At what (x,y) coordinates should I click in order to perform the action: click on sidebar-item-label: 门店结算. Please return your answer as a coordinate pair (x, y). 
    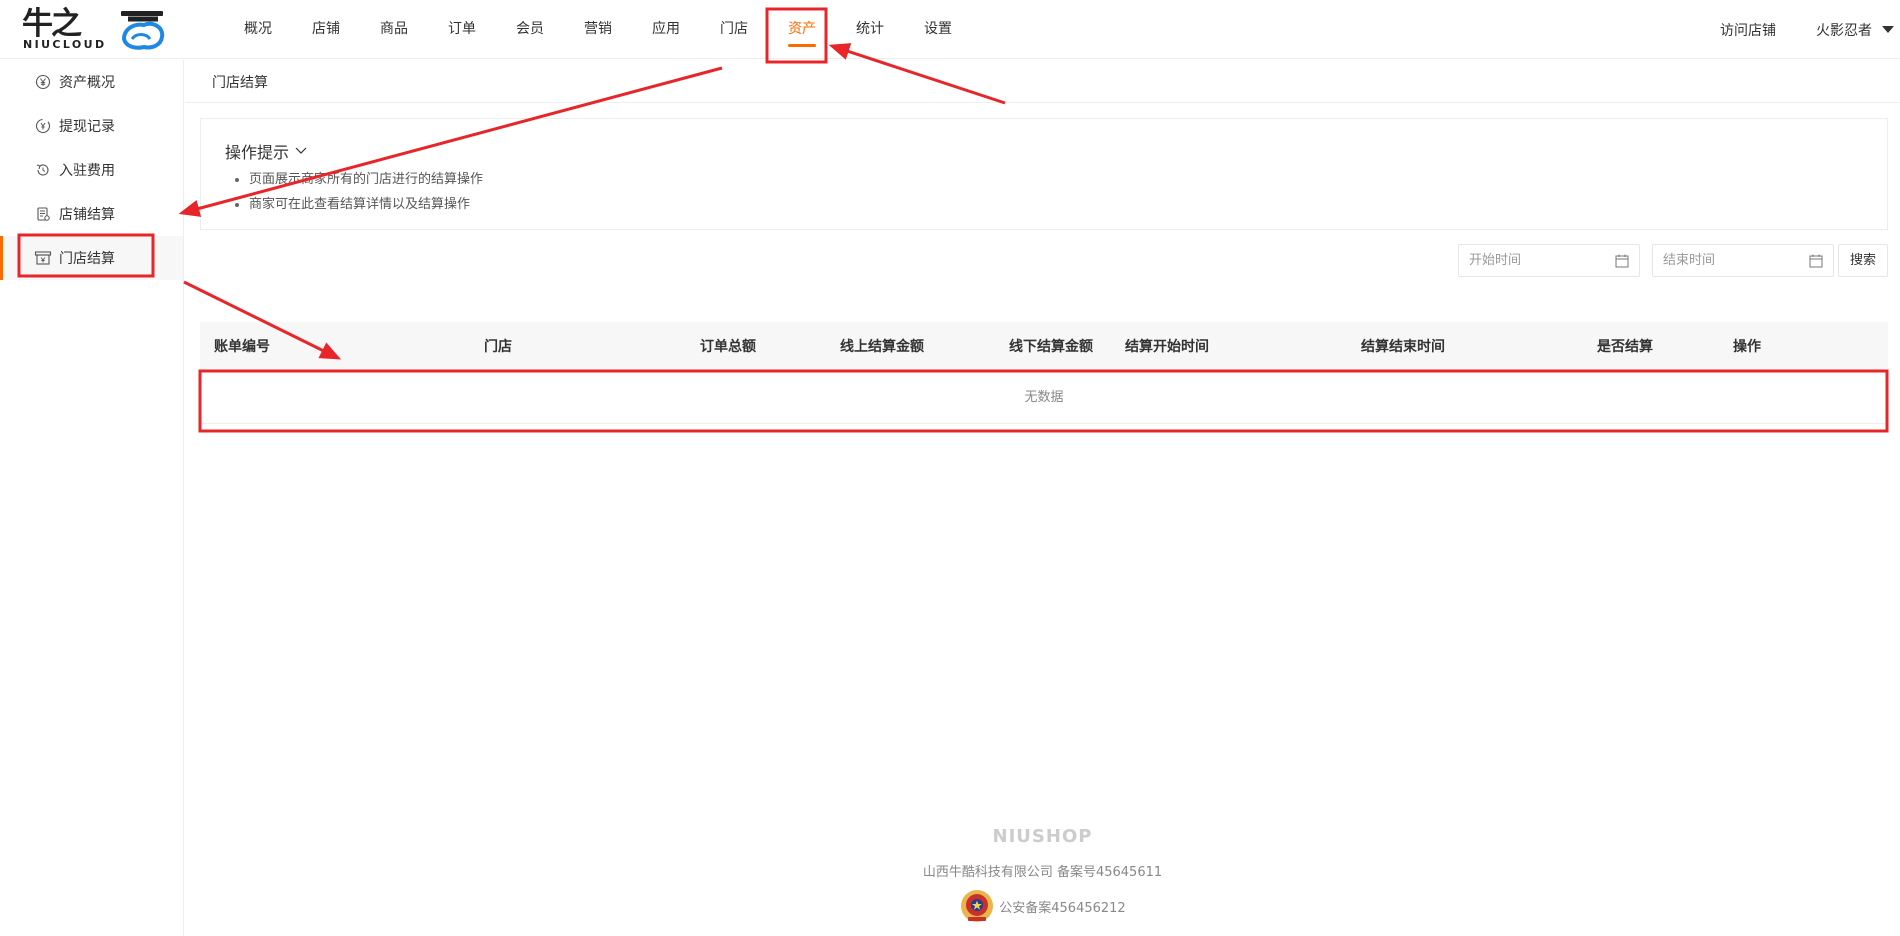
    Looking at the image, I should click on (87, 259).